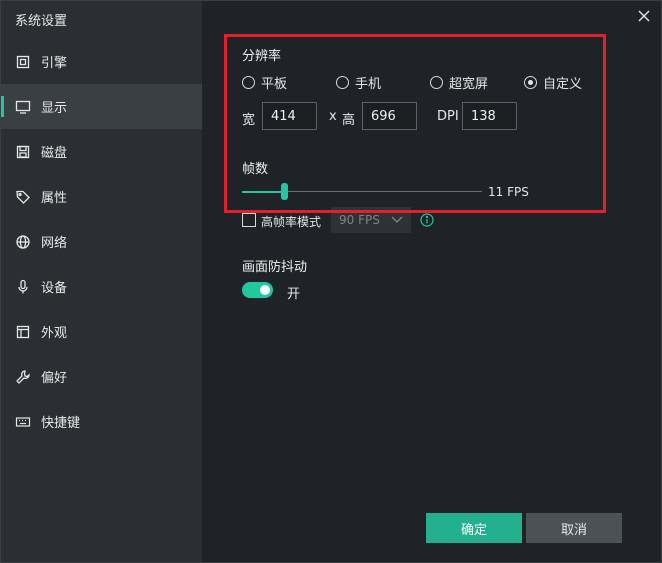  I want to click on wrench-icon, so click(23, 377).